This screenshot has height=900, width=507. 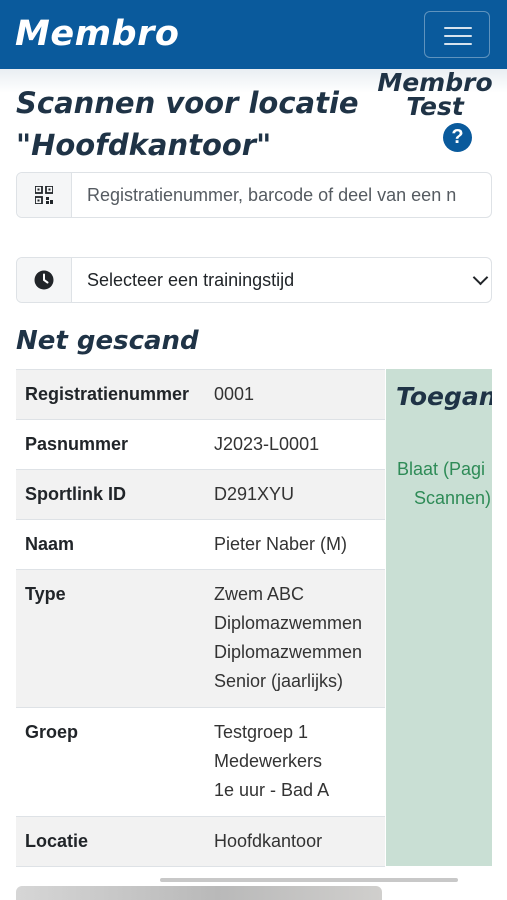 What do you see at coordinates (200, 842) in the screenshot?
I see `table-row: Locatie Hoofdkantoor` at bounding box center [200, 842].